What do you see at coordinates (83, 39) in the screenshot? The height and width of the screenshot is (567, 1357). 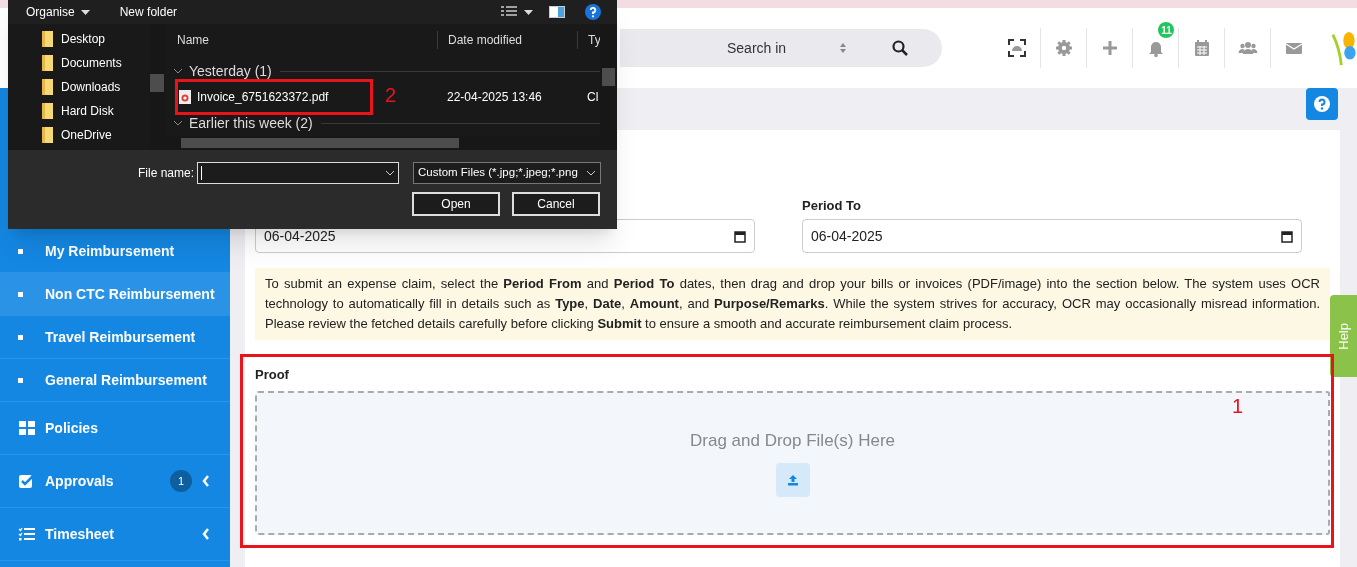 I see `folder-item: Desktop` at bounding box center [83, 39].